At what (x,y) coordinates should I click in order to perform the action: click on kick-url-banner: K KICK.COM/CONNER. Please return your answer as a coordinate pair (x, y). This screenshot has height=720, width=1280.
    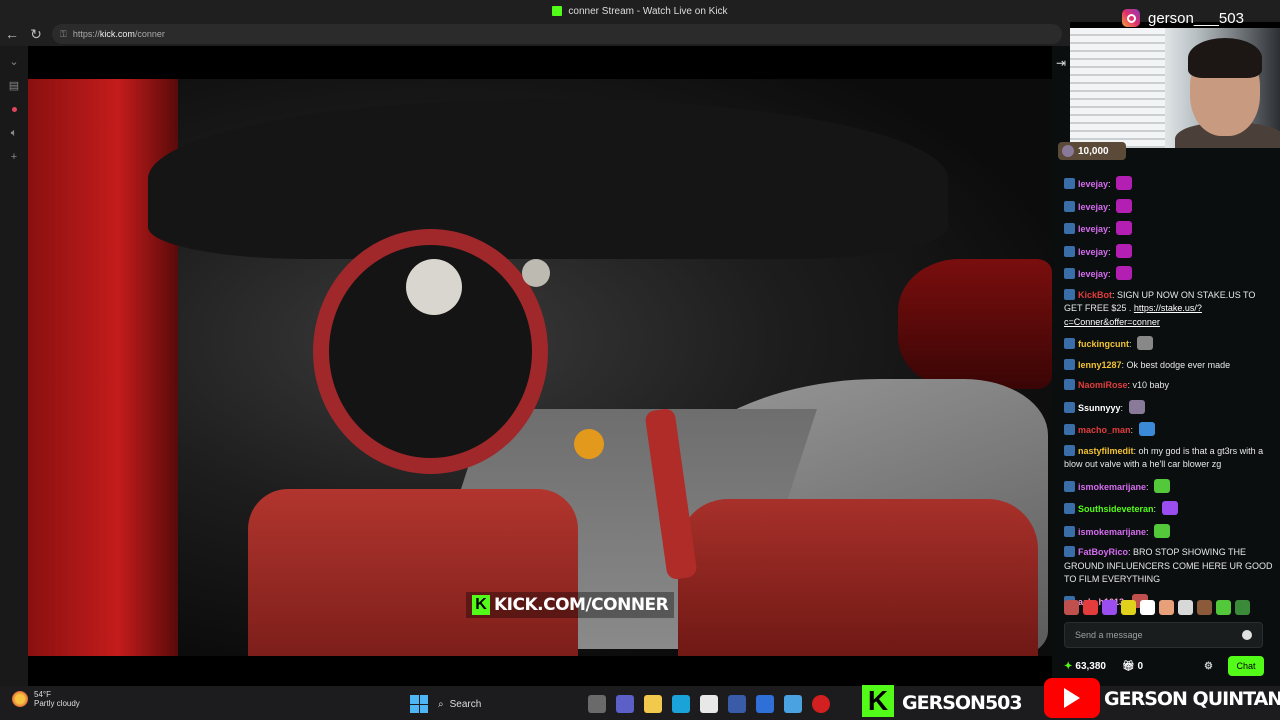
    Looking at the image, I should click on (570, 605).